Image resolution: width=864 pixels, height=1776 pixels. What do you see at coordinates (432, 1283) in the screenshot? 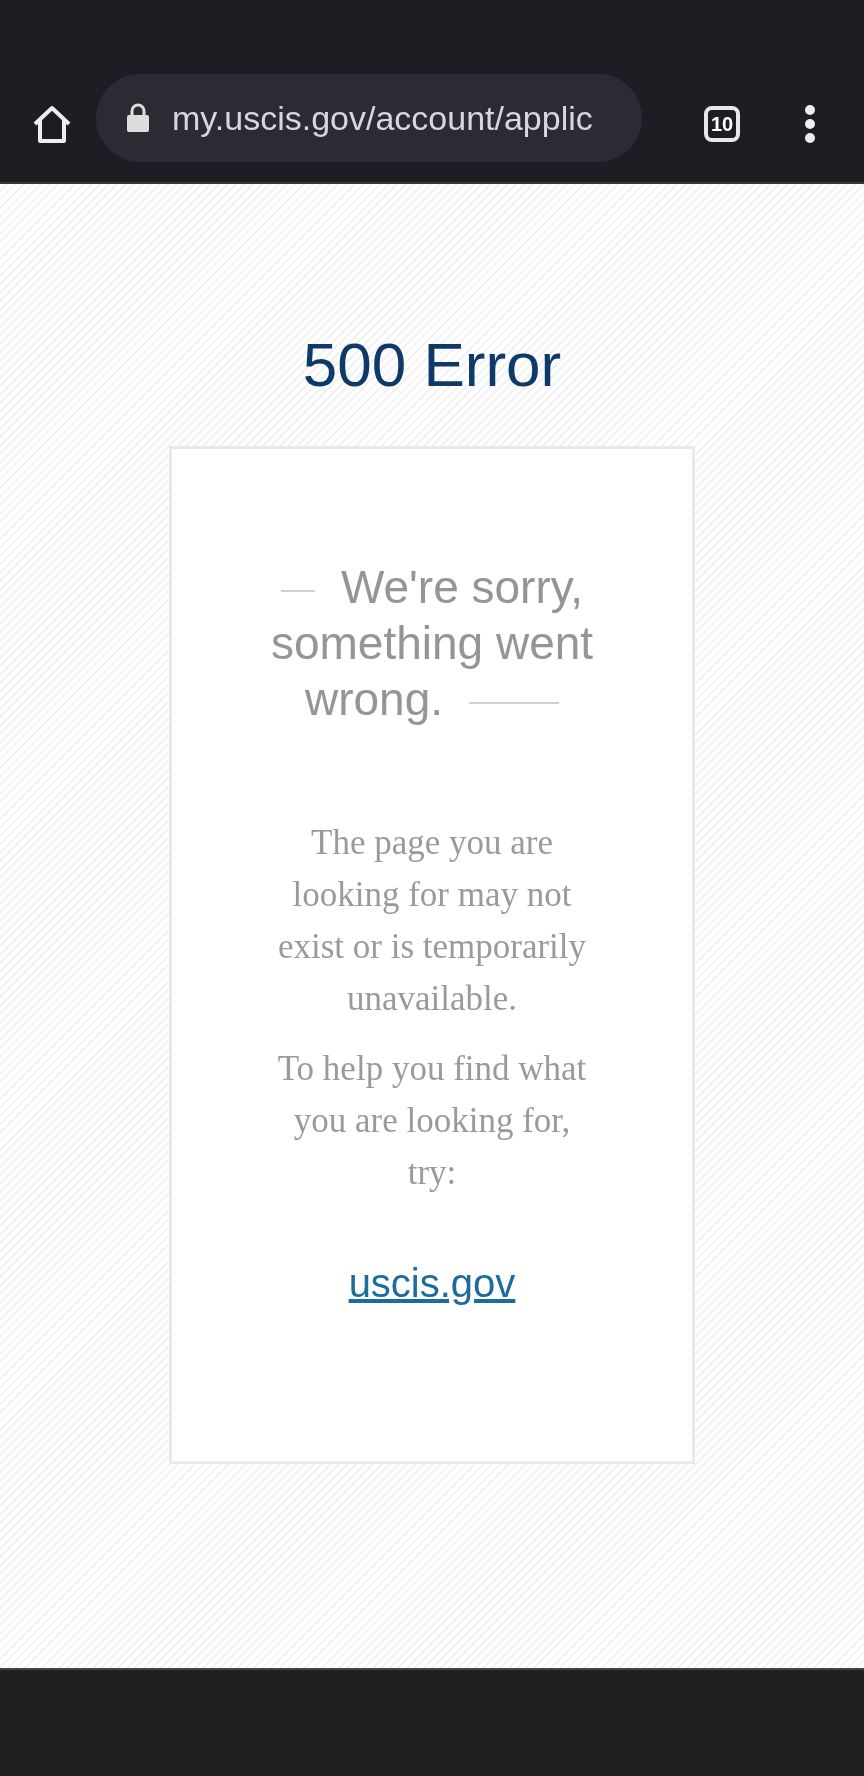
I see `home-link: uscis.gov` at bounding box center [432, 1283].